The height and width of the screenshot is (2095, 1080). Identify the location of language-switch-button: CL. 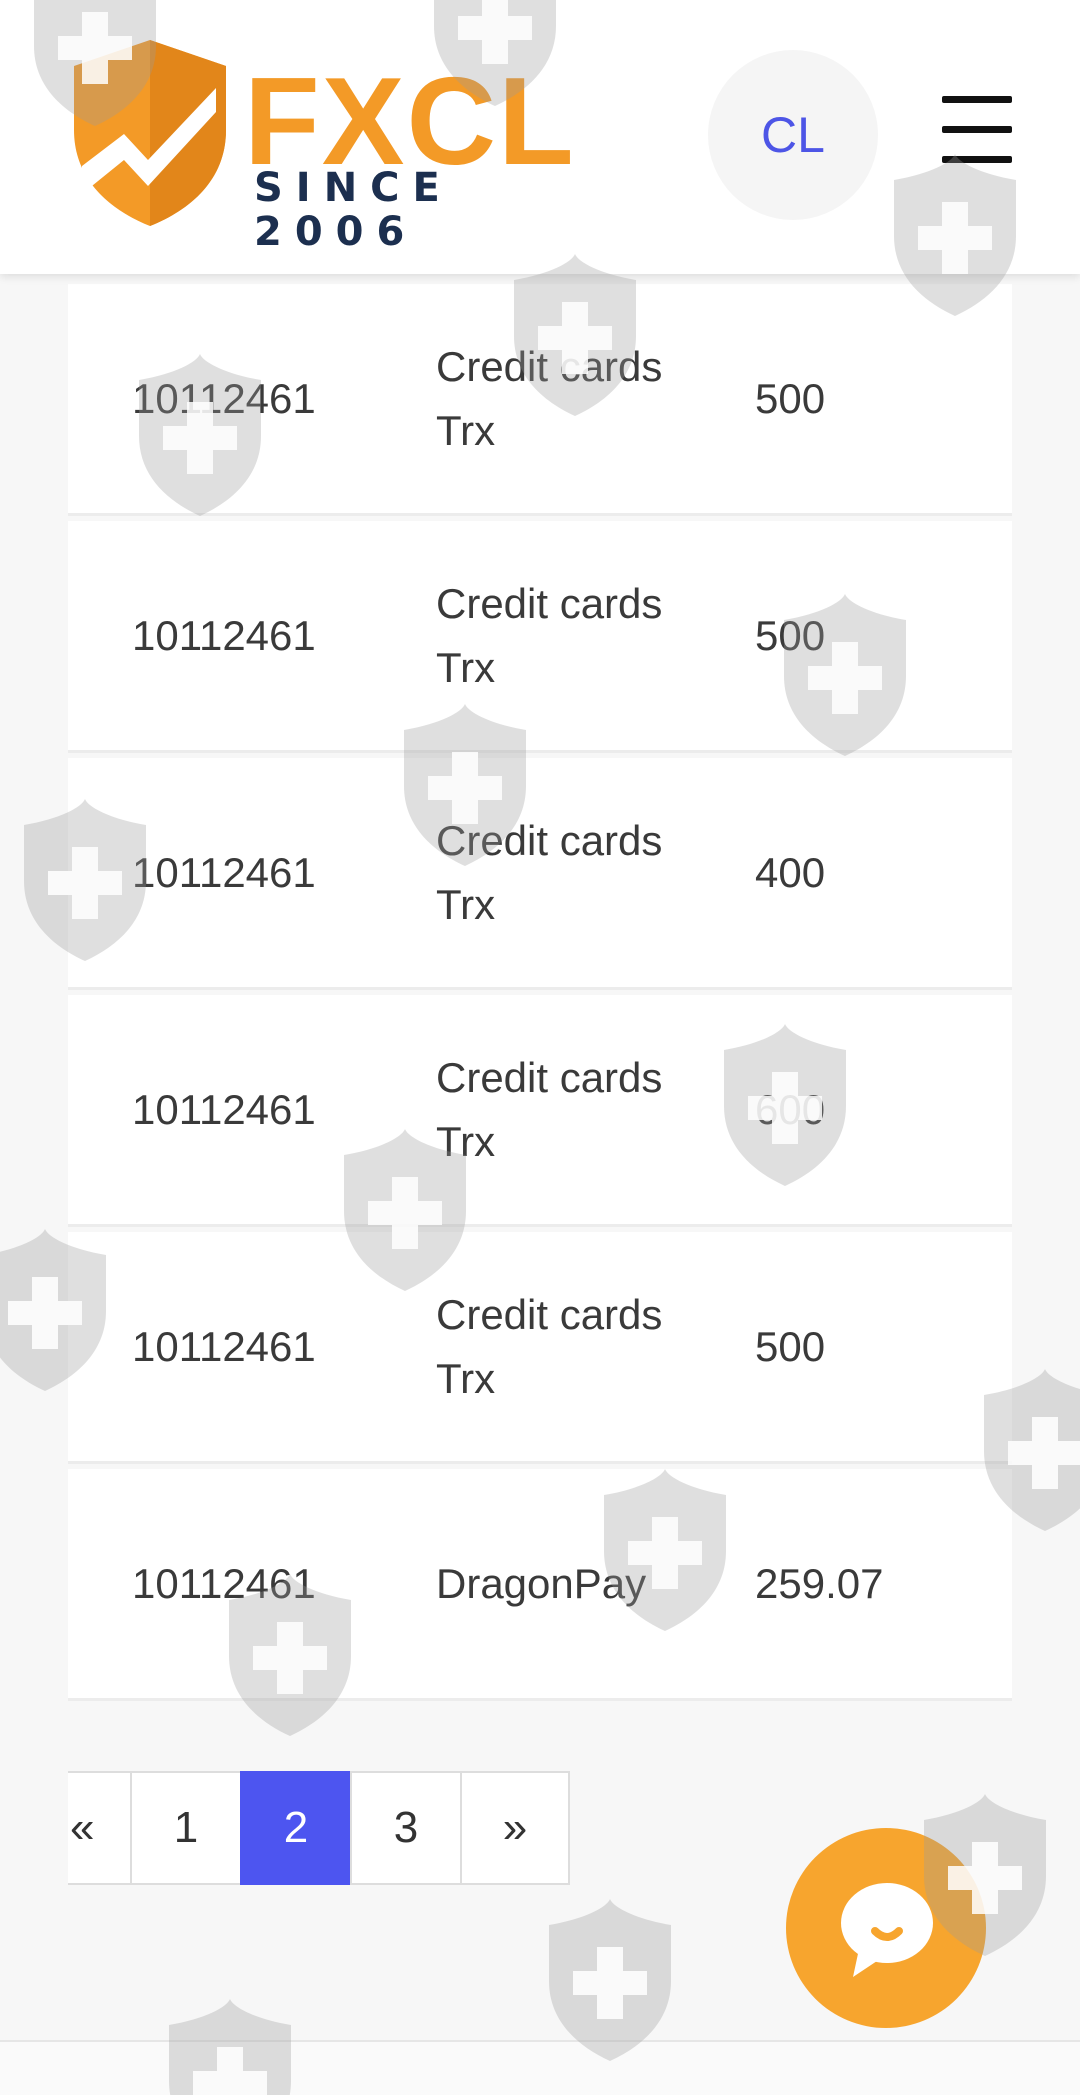
(793, 135).